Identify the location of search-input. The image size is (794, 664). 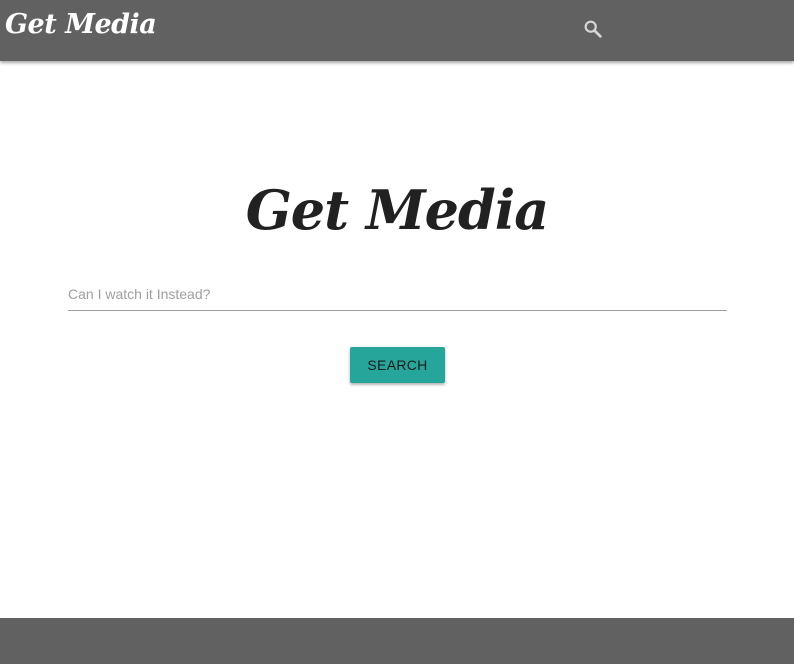
(397, 294).